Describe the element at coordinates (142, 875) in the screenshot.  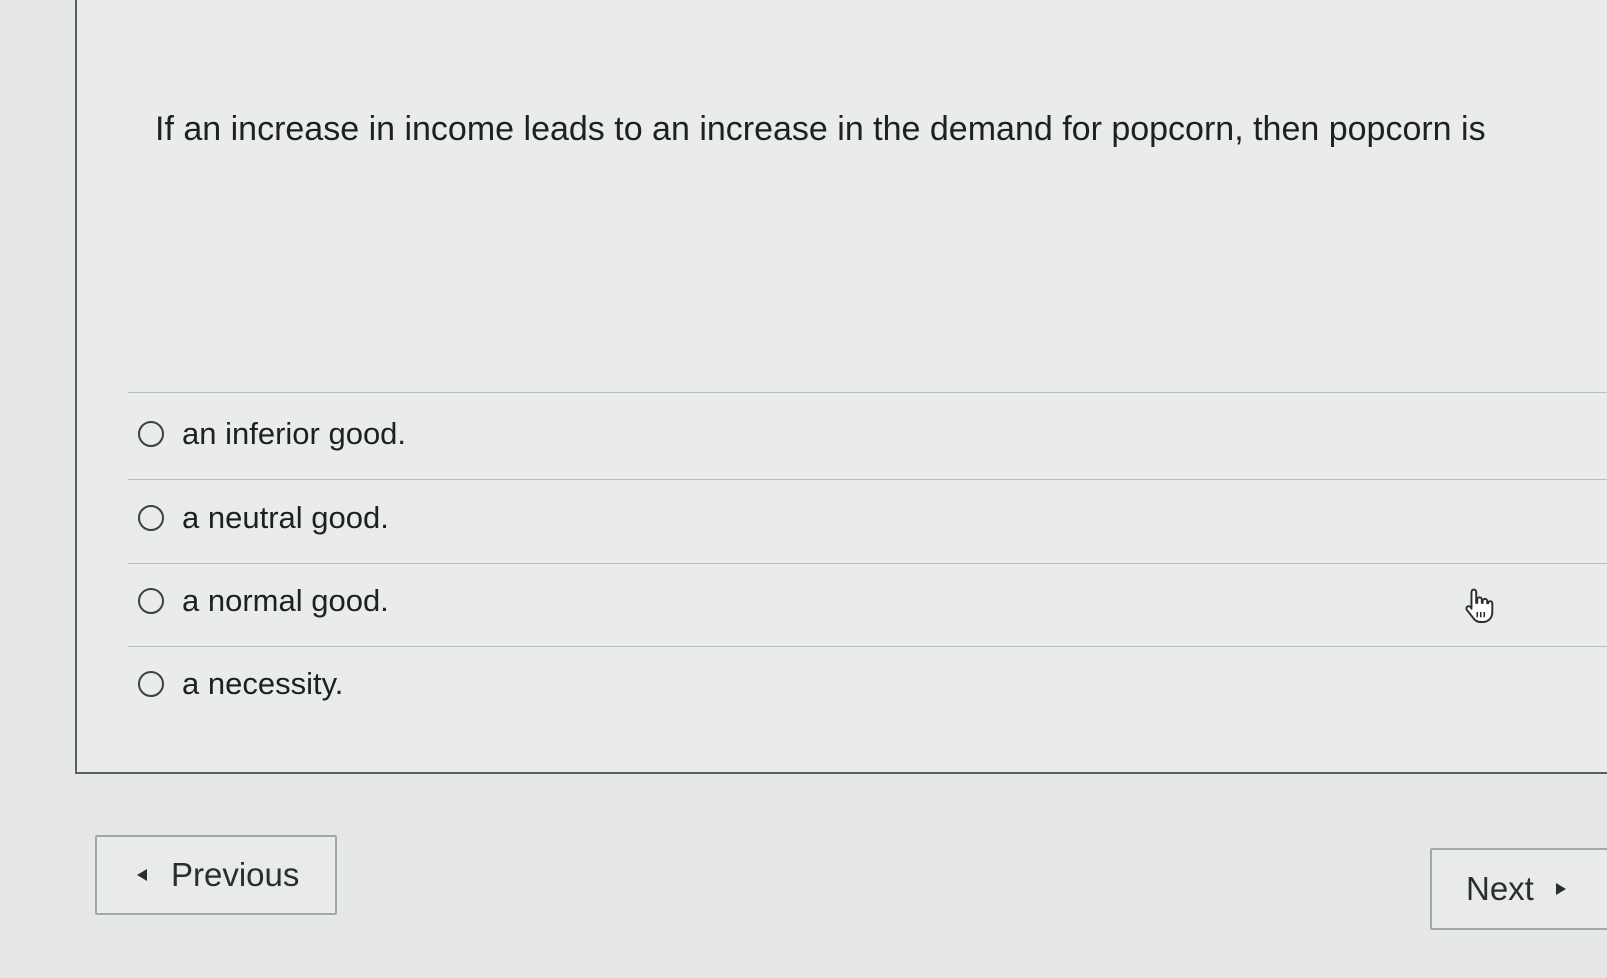
I see `caret-left-icon` at that location.